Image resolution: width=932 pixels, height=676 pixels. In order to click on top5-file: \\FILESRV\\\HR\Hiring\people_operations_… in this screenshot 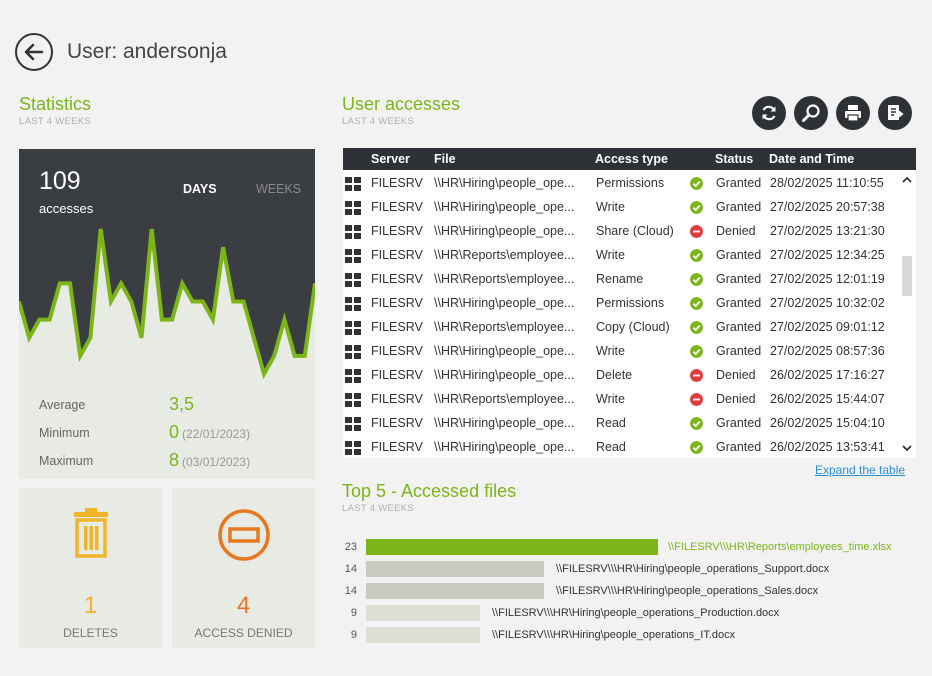, I will do `click(614, 635)`.